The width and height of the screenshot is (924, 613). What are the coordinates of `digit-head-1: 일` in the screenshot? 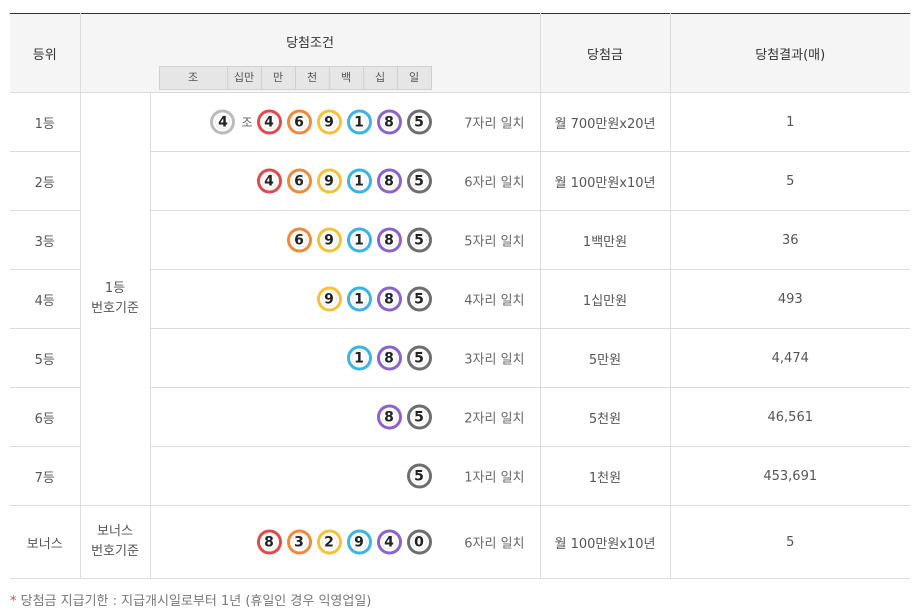 It's located at (413, 78).